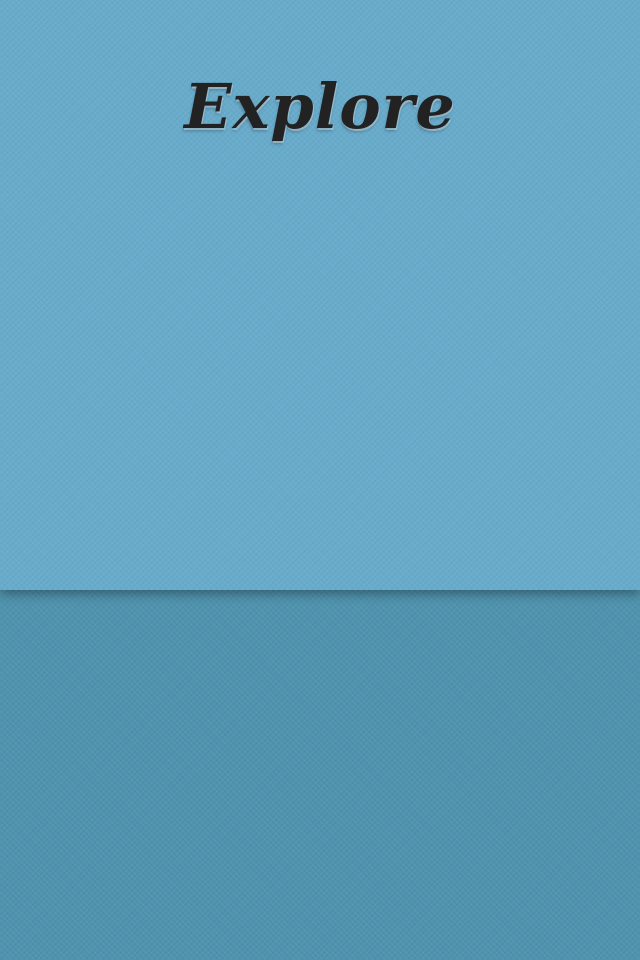  I want to click on page-title: Explore, so click(320, 106).